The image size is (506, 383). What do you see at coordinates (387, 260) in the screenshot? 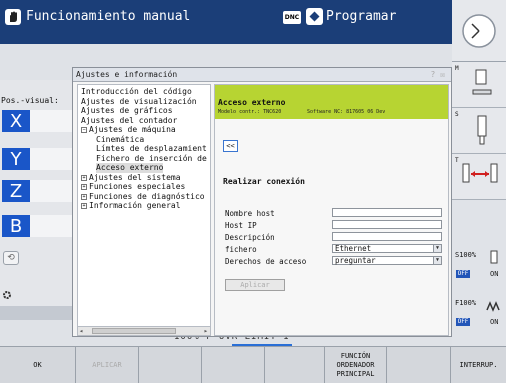
I see `access-rights-select: preguntar ▼` at bounding box center [387, 260].